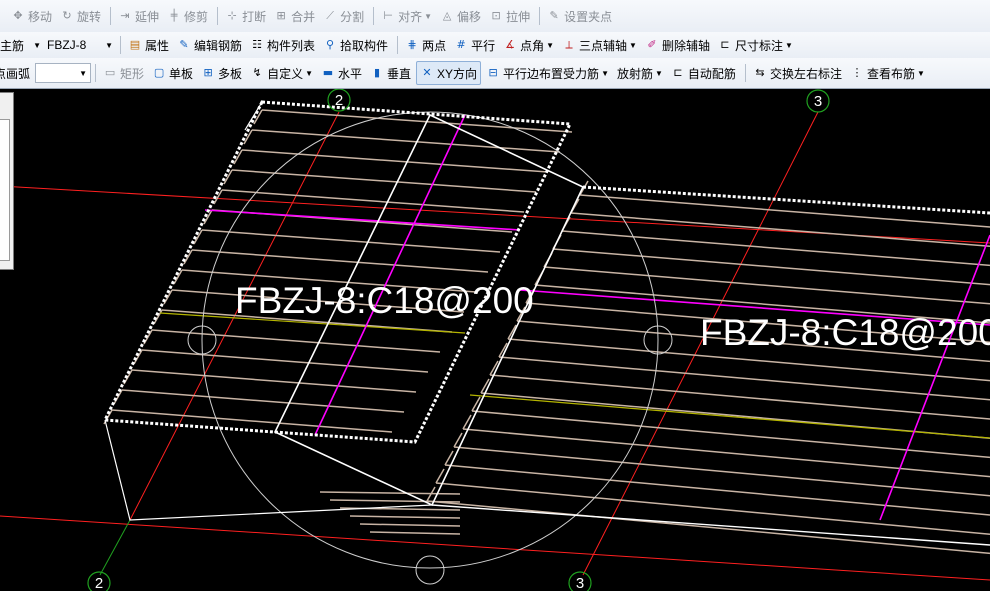  Describe the element at coordinates (330, 44) in the screenshot. I see `pick-icon: ⚲` at that location.